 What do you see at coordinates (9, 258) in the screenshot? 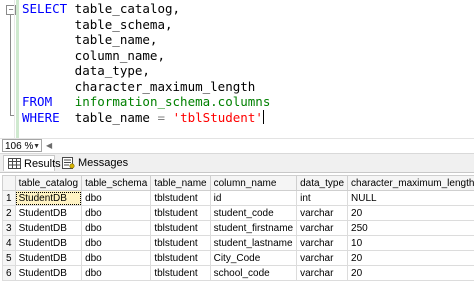
I see `row-number: 5` at bounding box center [9, 258].